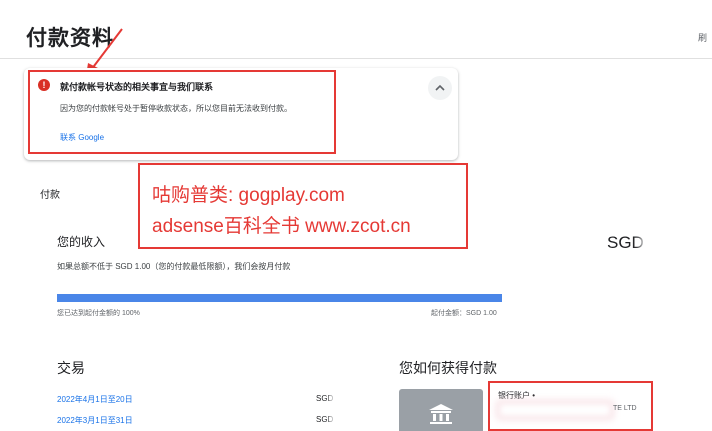 This screenshot has height=431, width=712. I want to click on alert-body: 因为您的付款帐号处于暂停收款状态，所以您目前无法收到付款。, so click(176, 108).